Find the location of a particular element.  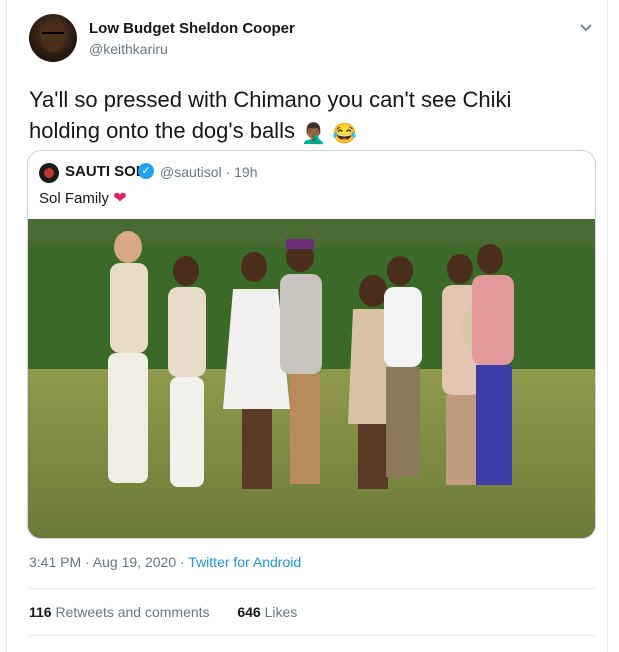

likes-count: 646 is located at coordinates (249, 612).